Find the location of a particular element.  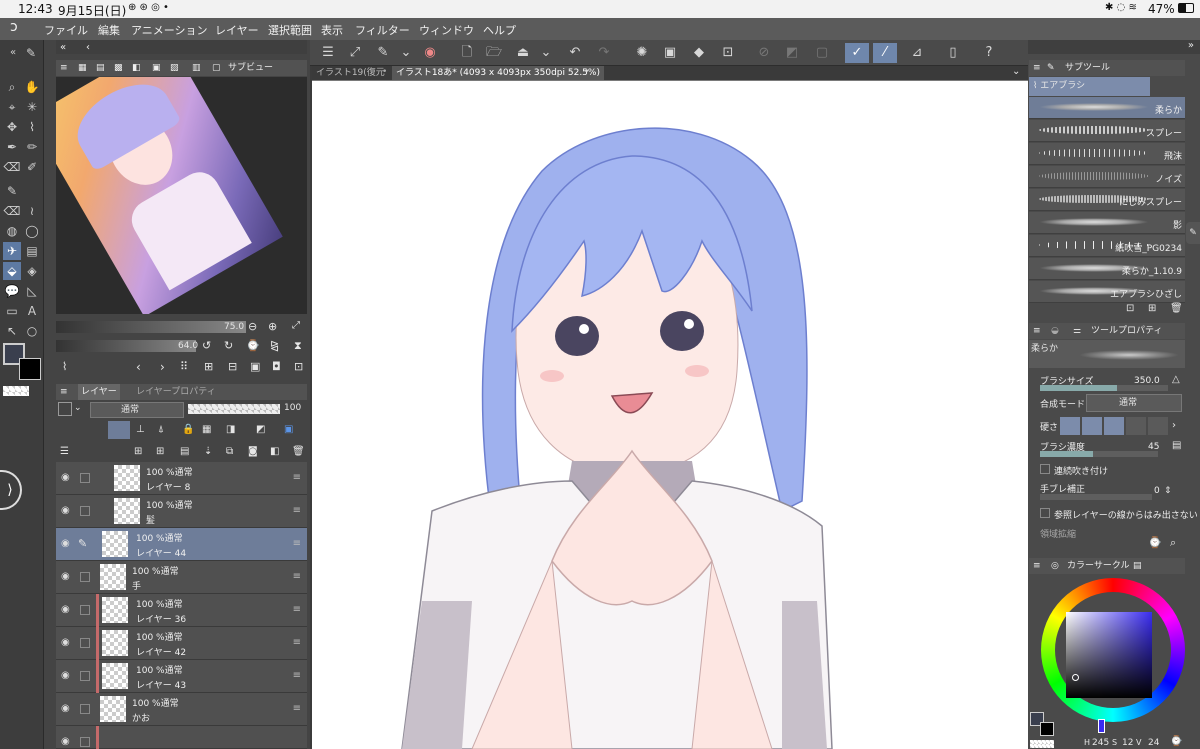

ruler-tool-icon: ◺ is located at coordinates (32, 291).